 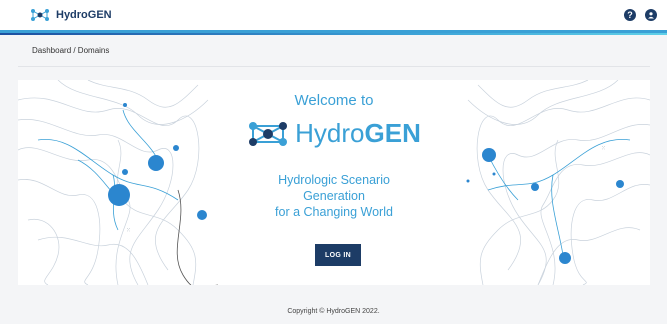 I want to click on top-navbar: HydroGEN ?, so click(x=333, y=16).